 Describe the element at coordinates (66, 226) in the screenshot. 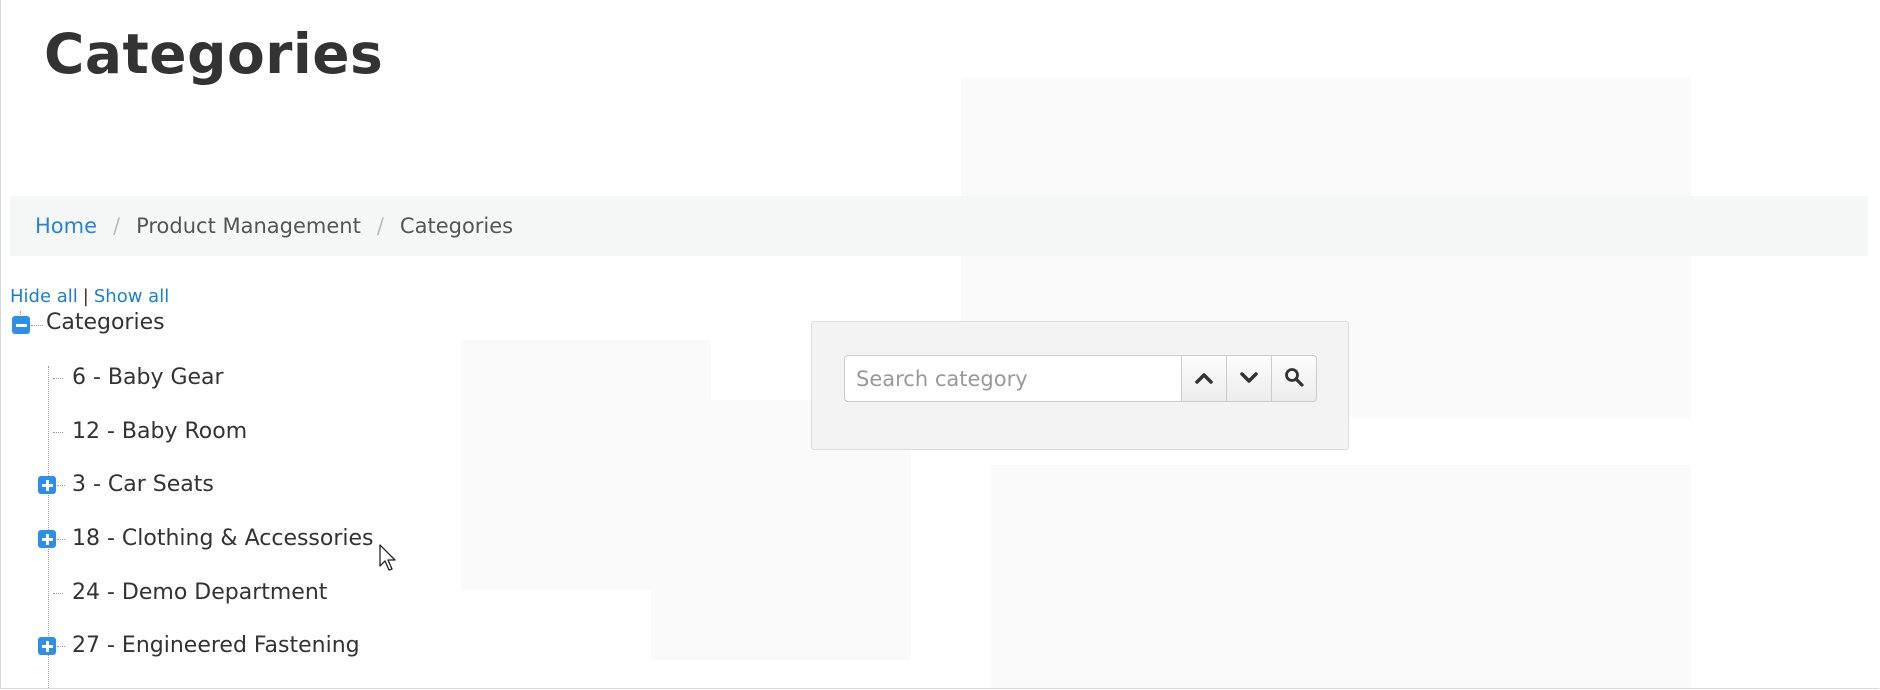

I see `breadcrumb-home-link: Home` at that location.